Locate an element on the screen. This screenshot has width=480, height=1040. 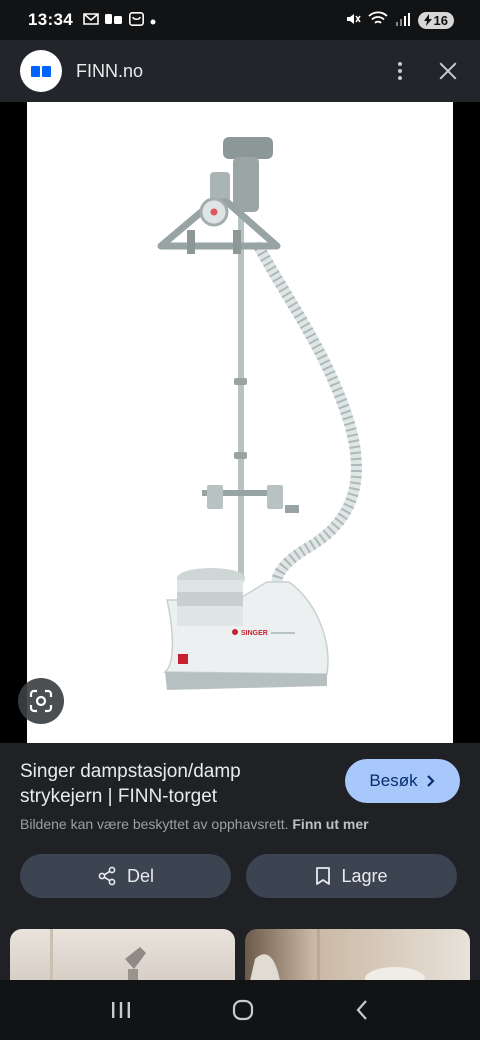
lens-icon is located at coordinates (41, 701).